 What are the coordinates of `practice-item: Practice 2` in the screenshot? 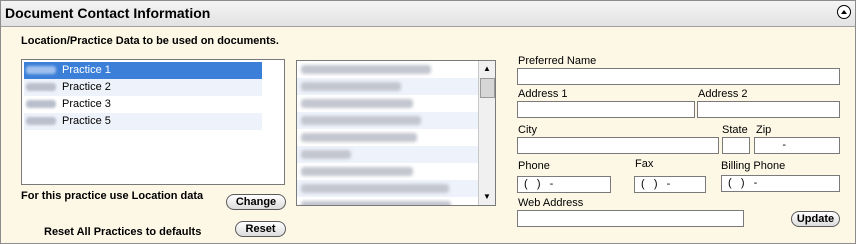 It's located at (143, 87).